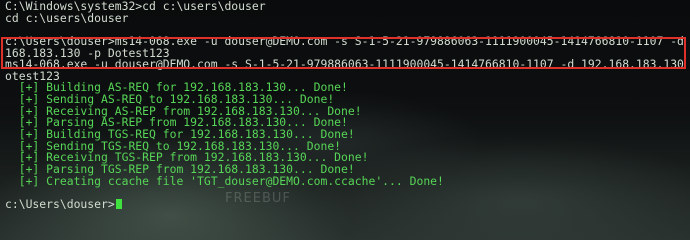  Describe the element at coordinates (347, 203) in the screenshot. I see `prompt-line: c:\Users\douser>` at that location.